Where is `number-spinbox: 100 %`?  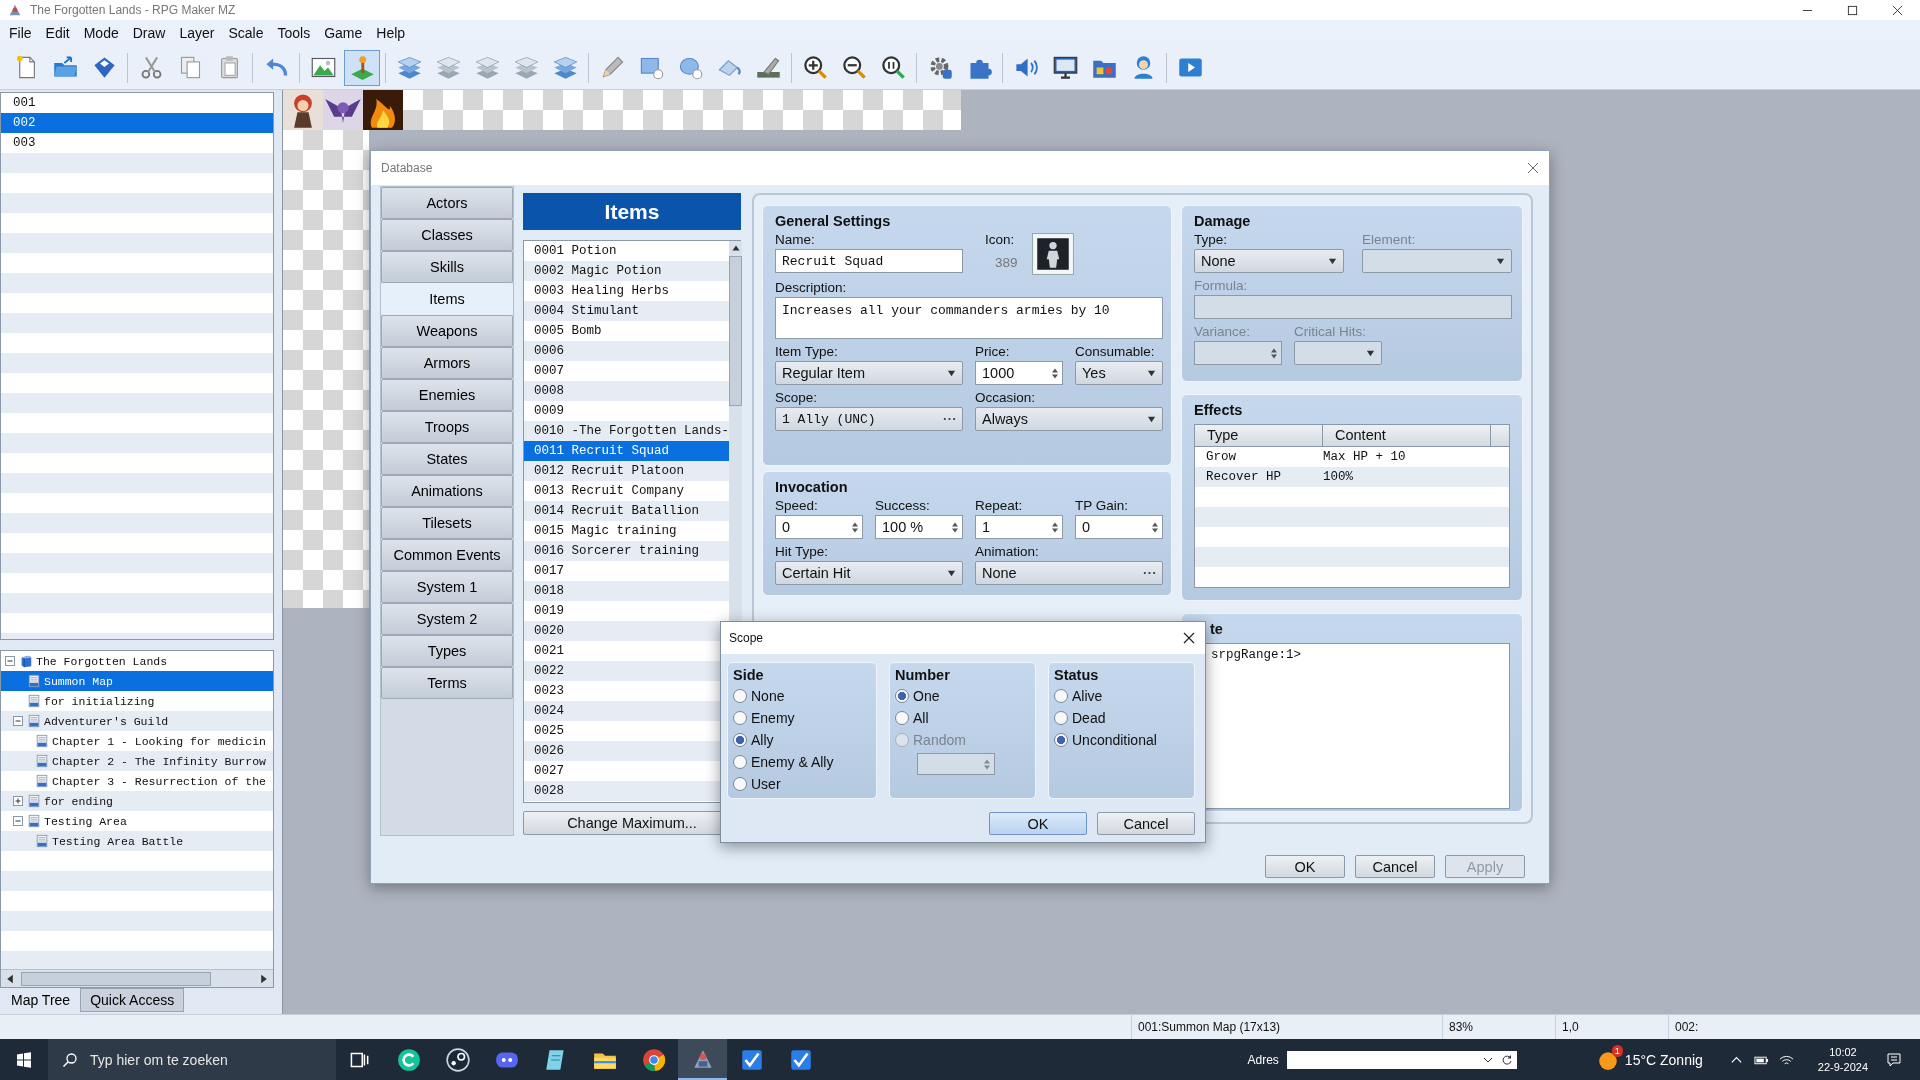 number-spinbox: 100 % is located at coordinates (919, 527).